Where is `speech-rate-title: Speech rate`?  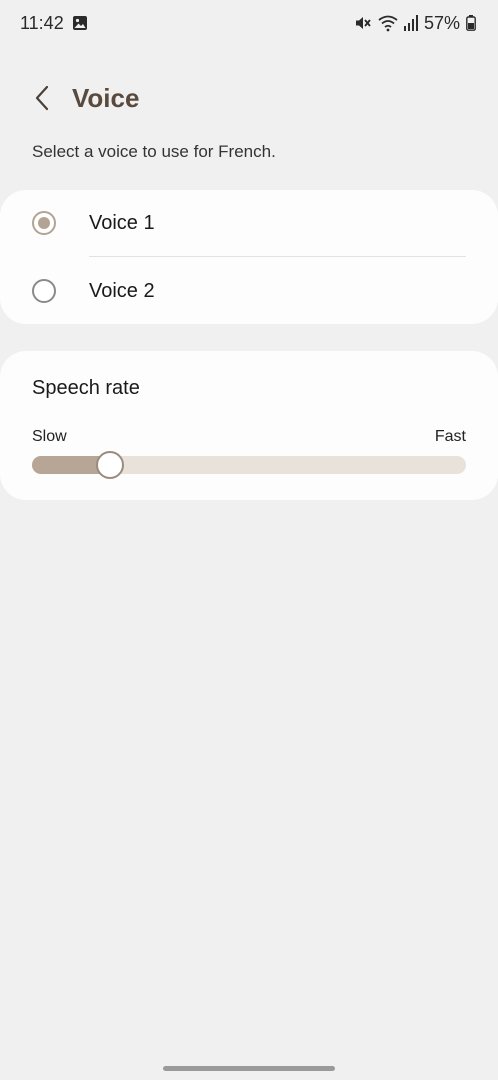
speech-rate-title: Speech rate is located at coordinates (86, 388).